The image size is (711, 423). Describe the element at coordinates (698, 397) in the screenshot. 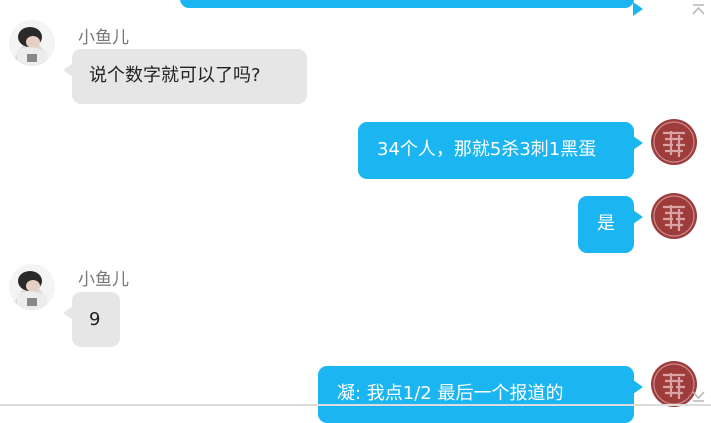

I see `scroll-down-icon` at that location.